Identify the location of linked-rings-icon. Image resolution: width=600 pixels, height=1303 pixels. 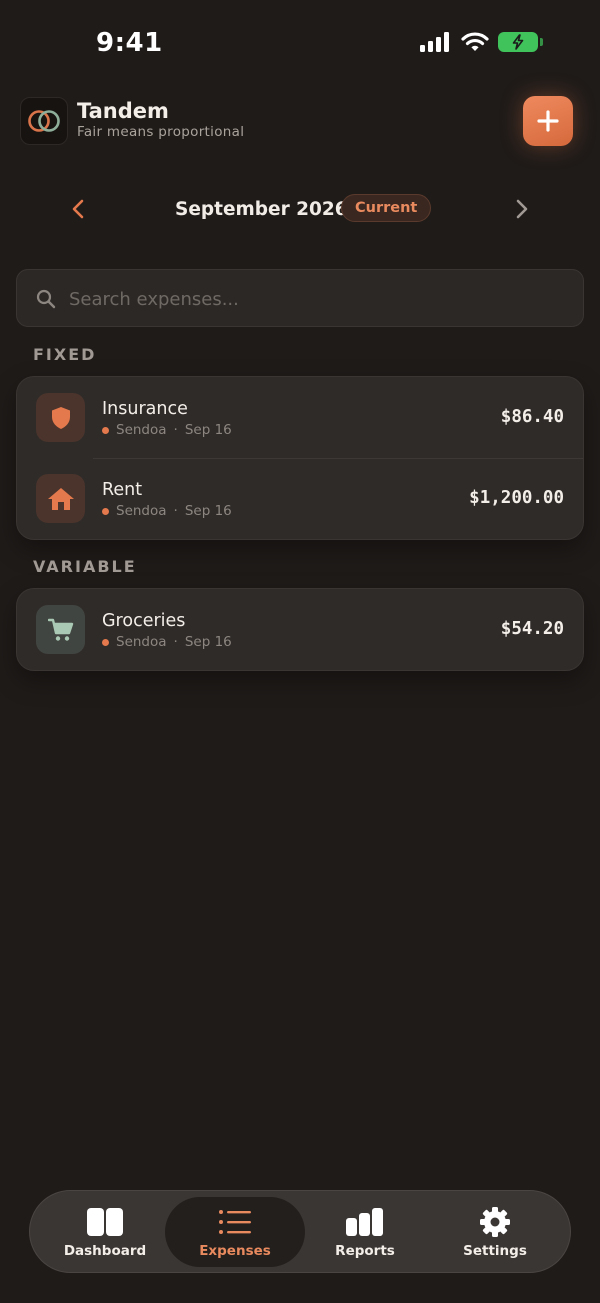
(44, 121).